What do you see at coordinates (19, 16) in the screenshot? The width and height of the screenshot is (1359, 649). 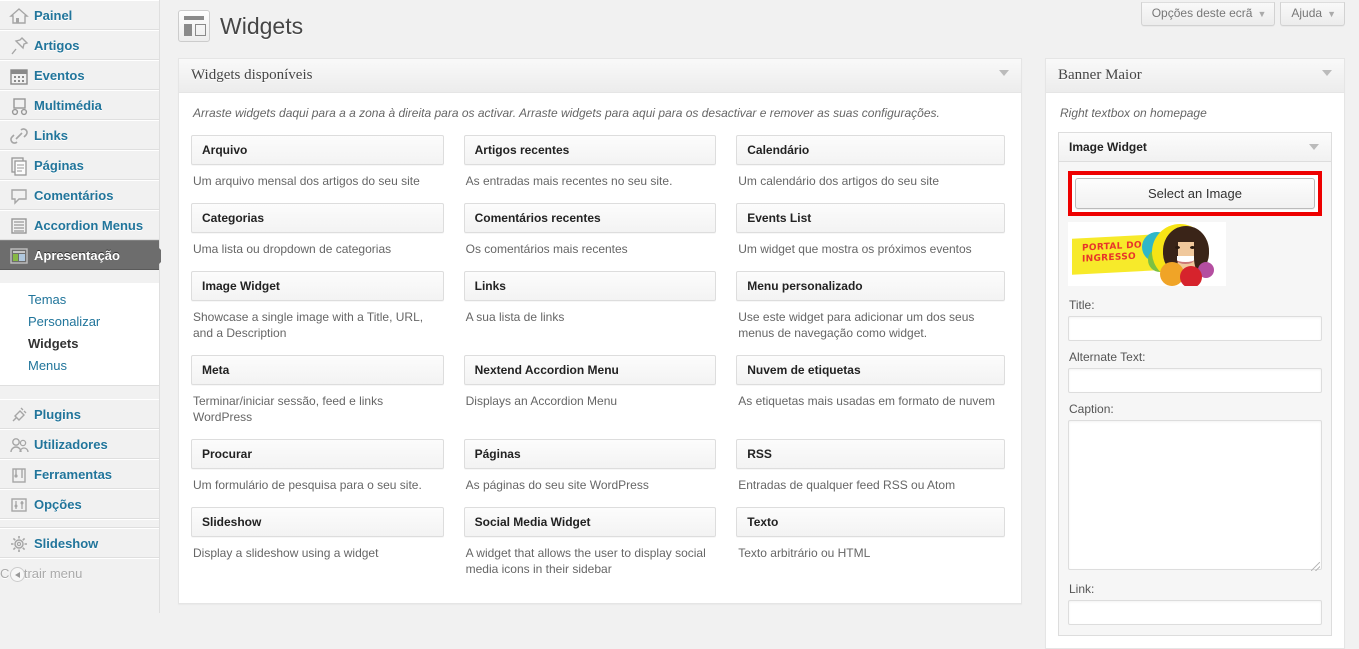 I see `dashboard-icon` at bounding box center [19, 16].